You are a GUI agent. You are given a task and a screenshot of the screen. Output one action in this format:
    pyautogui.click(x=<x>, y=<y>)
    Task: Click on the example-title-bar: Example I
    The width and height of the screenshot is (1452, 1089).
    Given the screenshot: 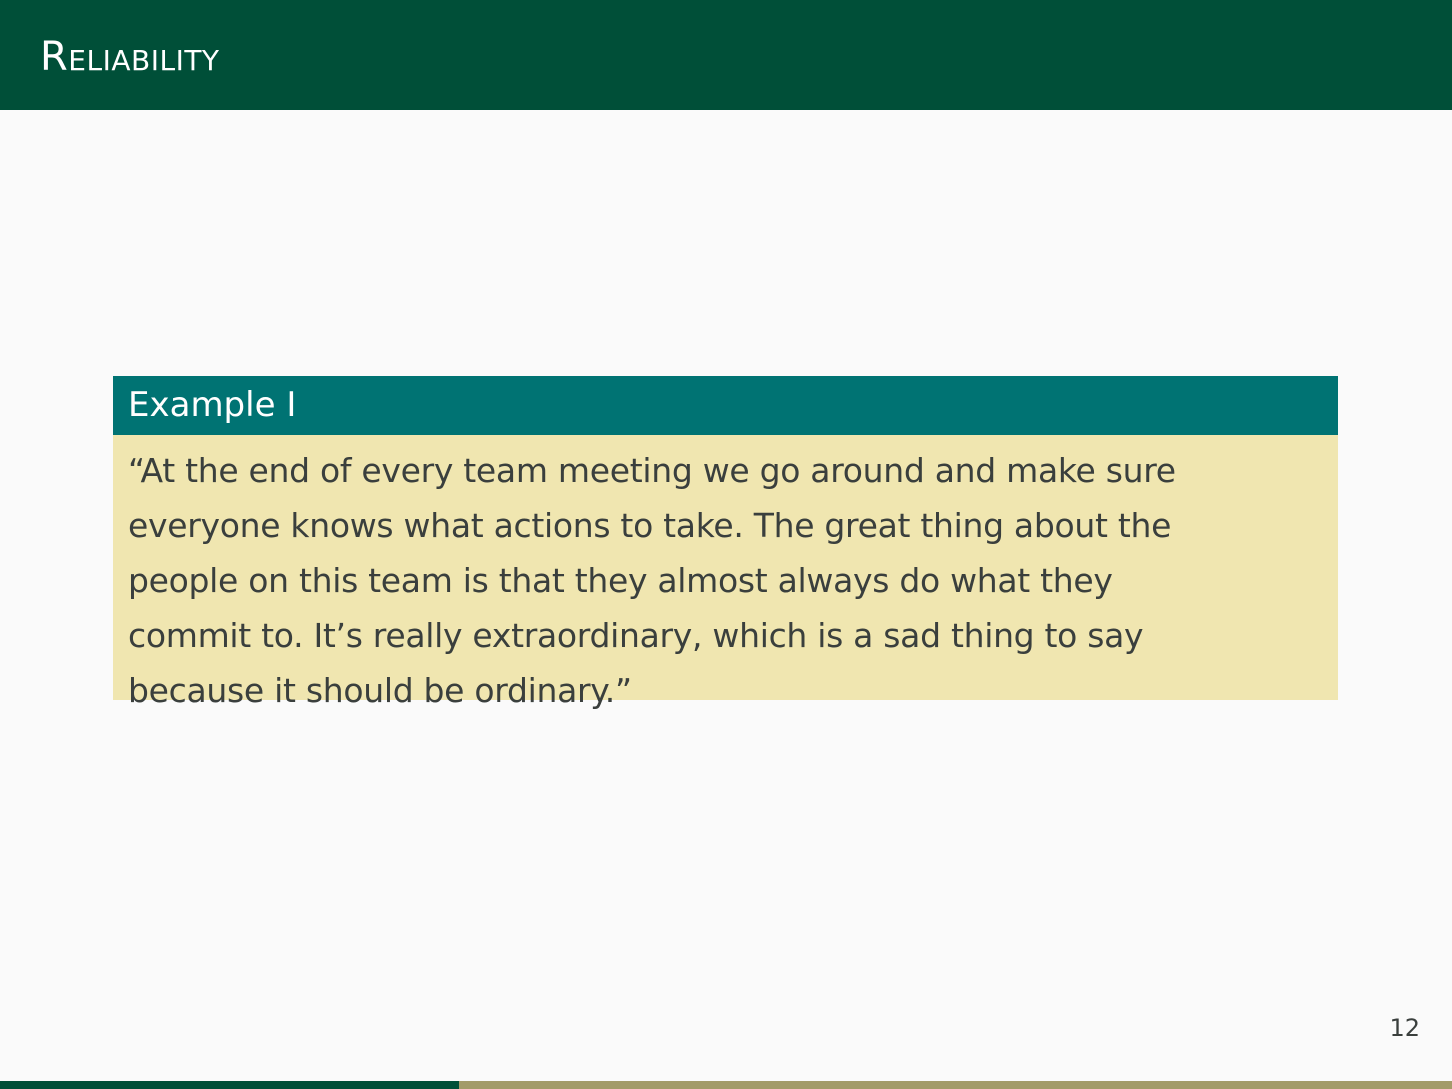 What is the action you would take?
    pyautogui.click(x=725, y=405)
    